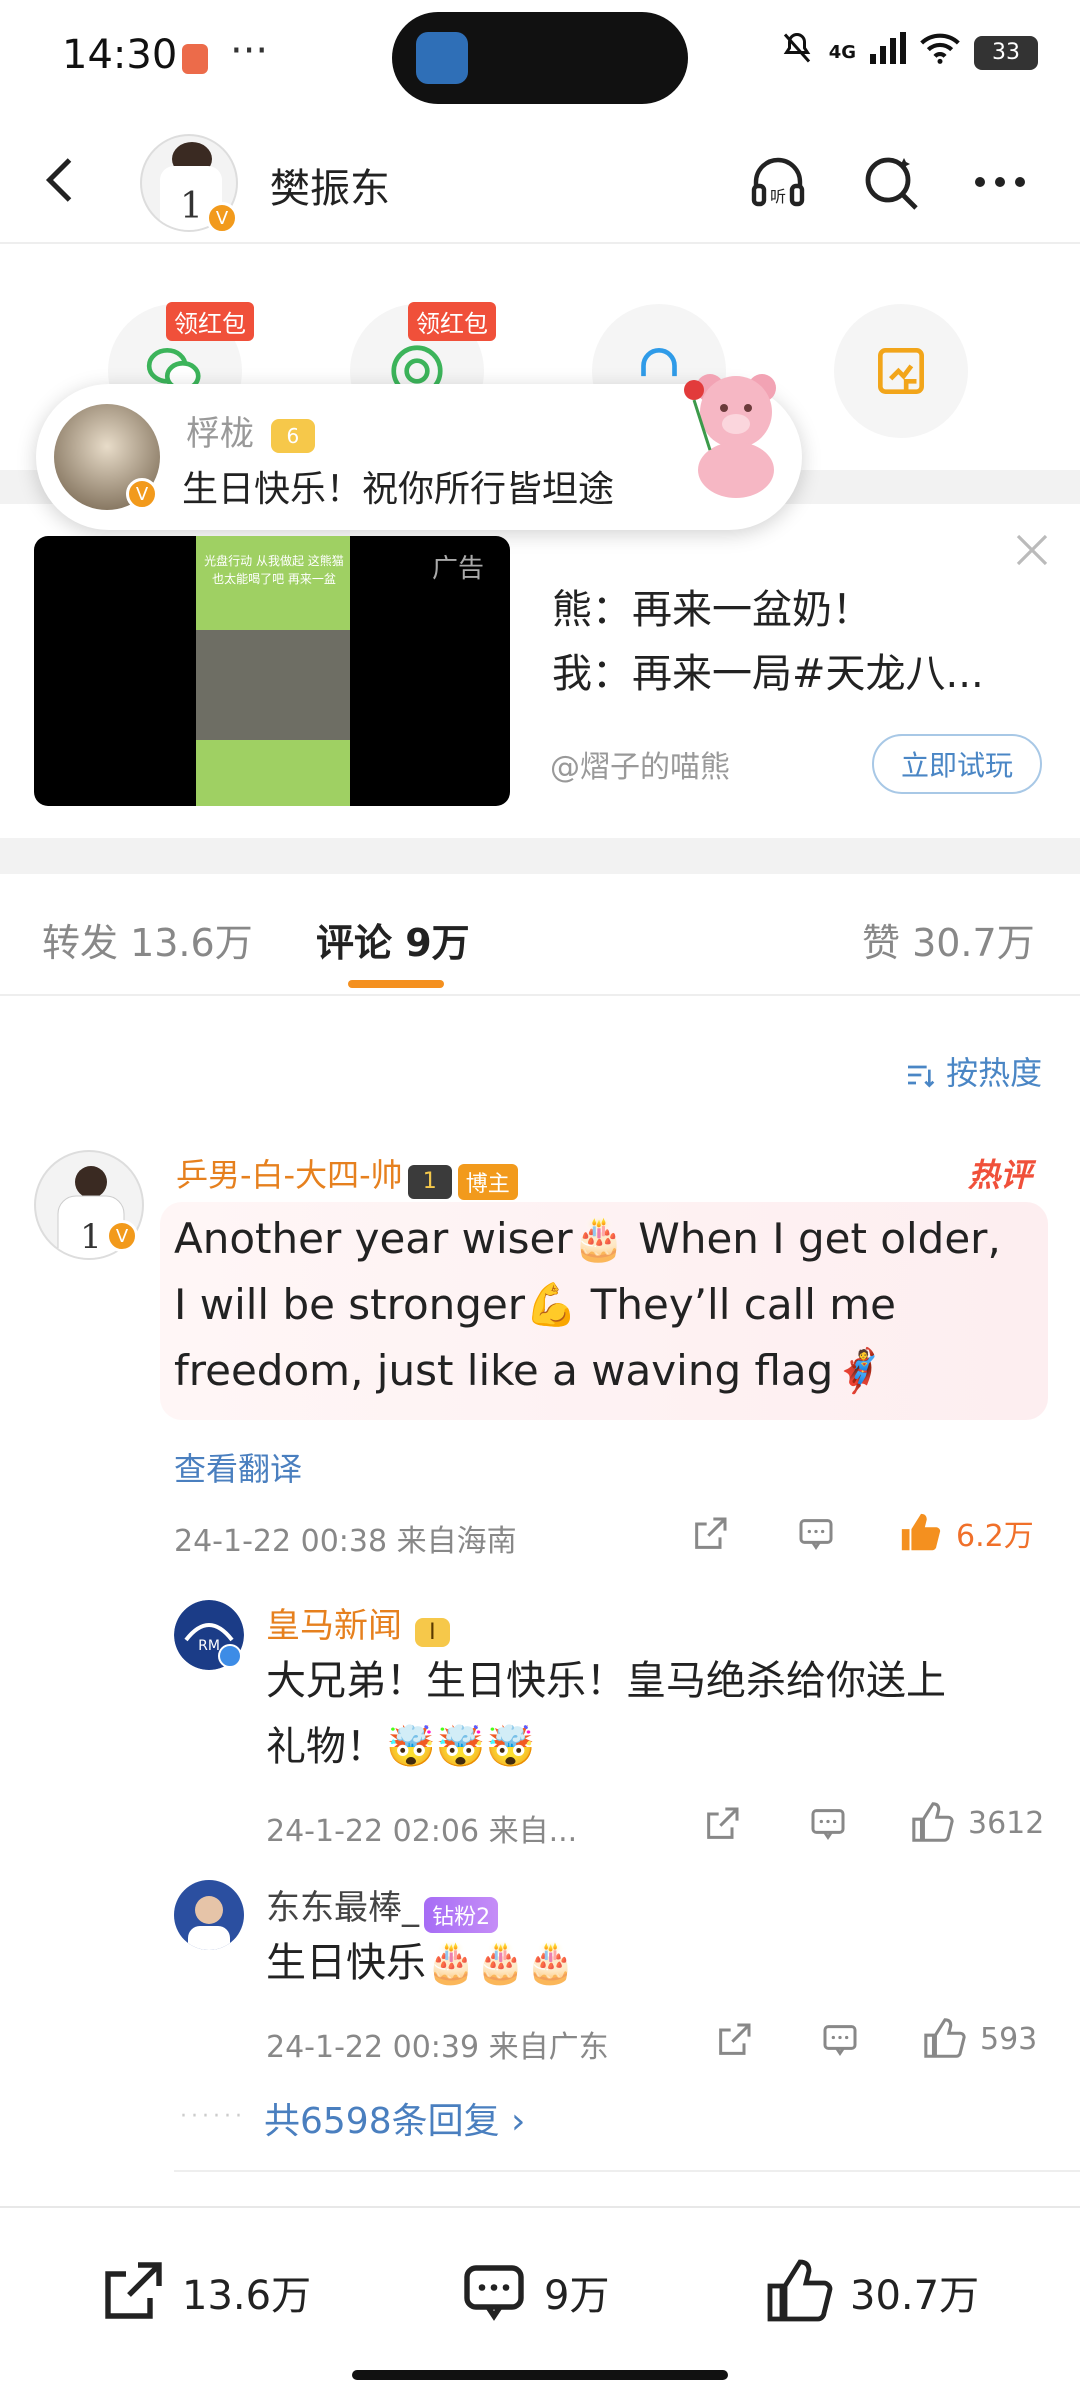  Describe the element at coordinates (398, 489) in the screenshot. I see `bubble-message: 生日快乐！祝你所行皆坦途` at that location.